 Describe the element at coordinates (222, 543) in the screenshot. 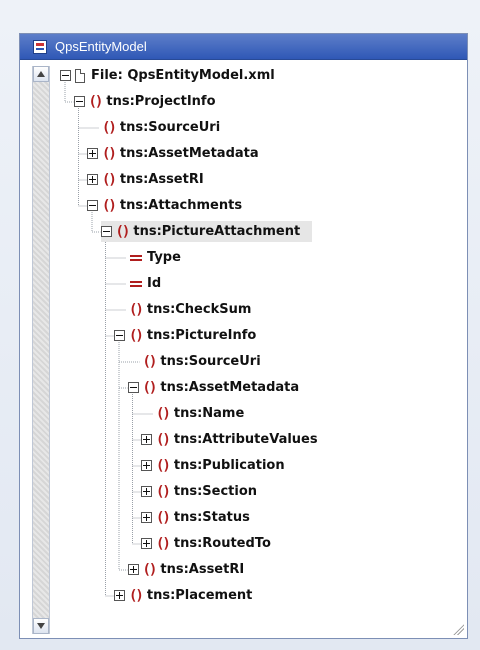

I see `tree-node-label: tns:RoutedTo` at that location.